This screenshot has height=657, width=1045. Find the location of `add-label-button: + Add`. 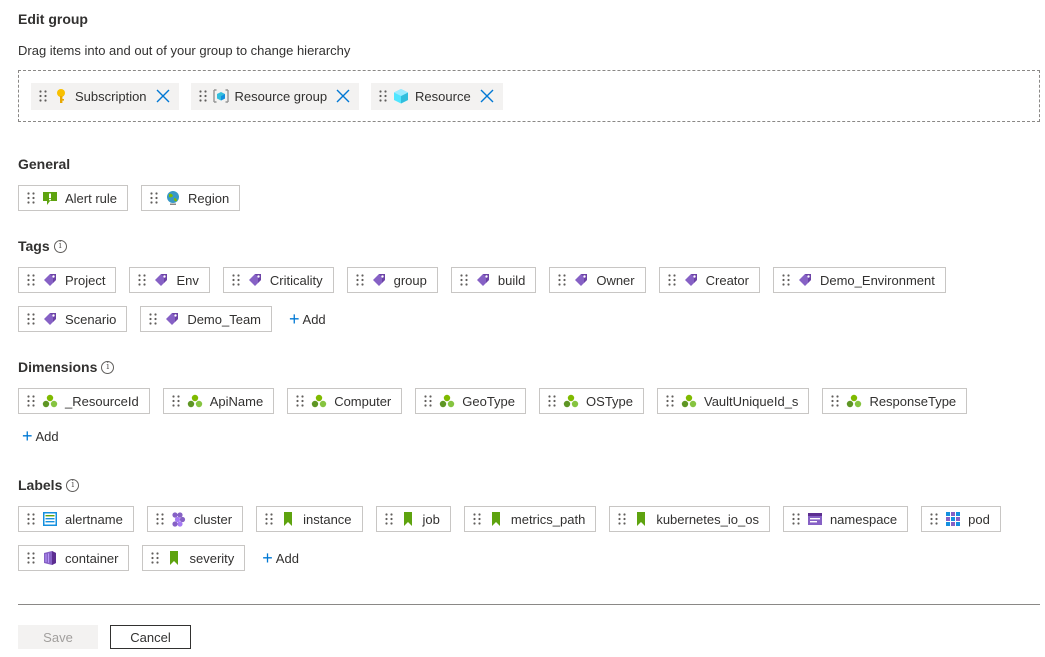

add-label-button: + Add is located at coordinates (280, 558).